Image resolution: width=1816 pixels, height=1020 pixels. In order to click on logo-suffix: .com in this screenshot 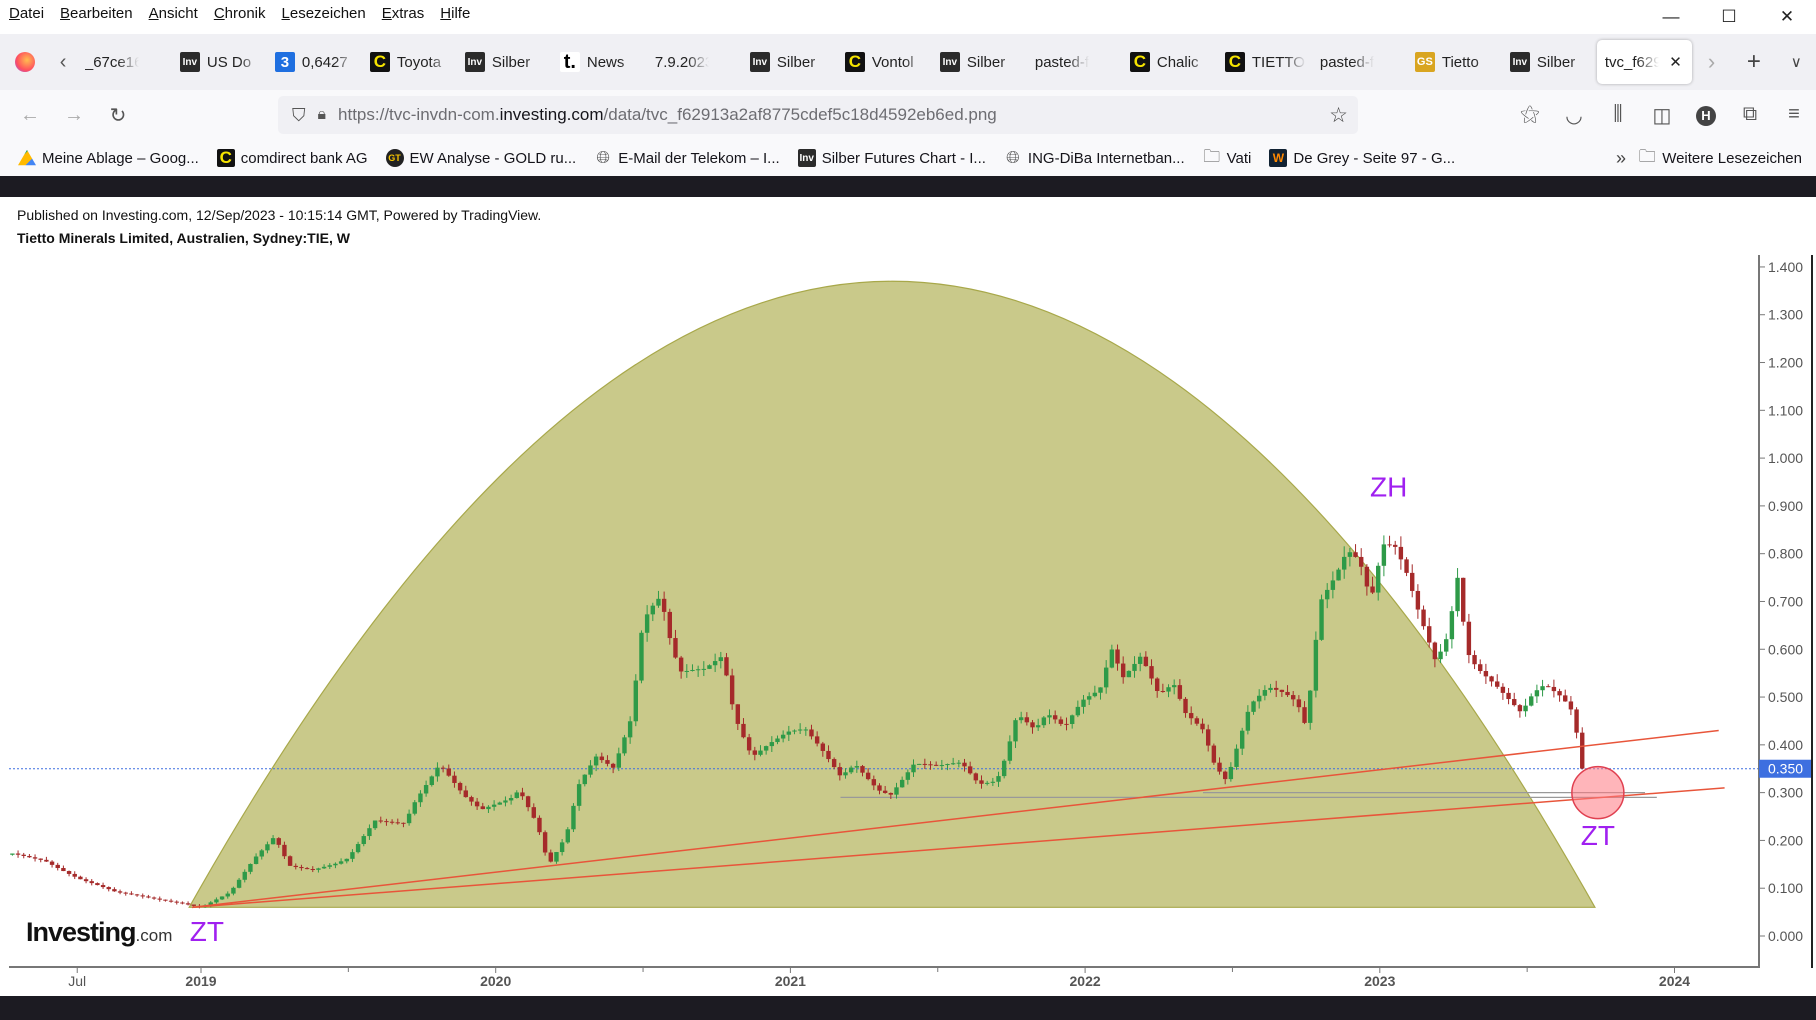, I will do `click(154, 935)`.